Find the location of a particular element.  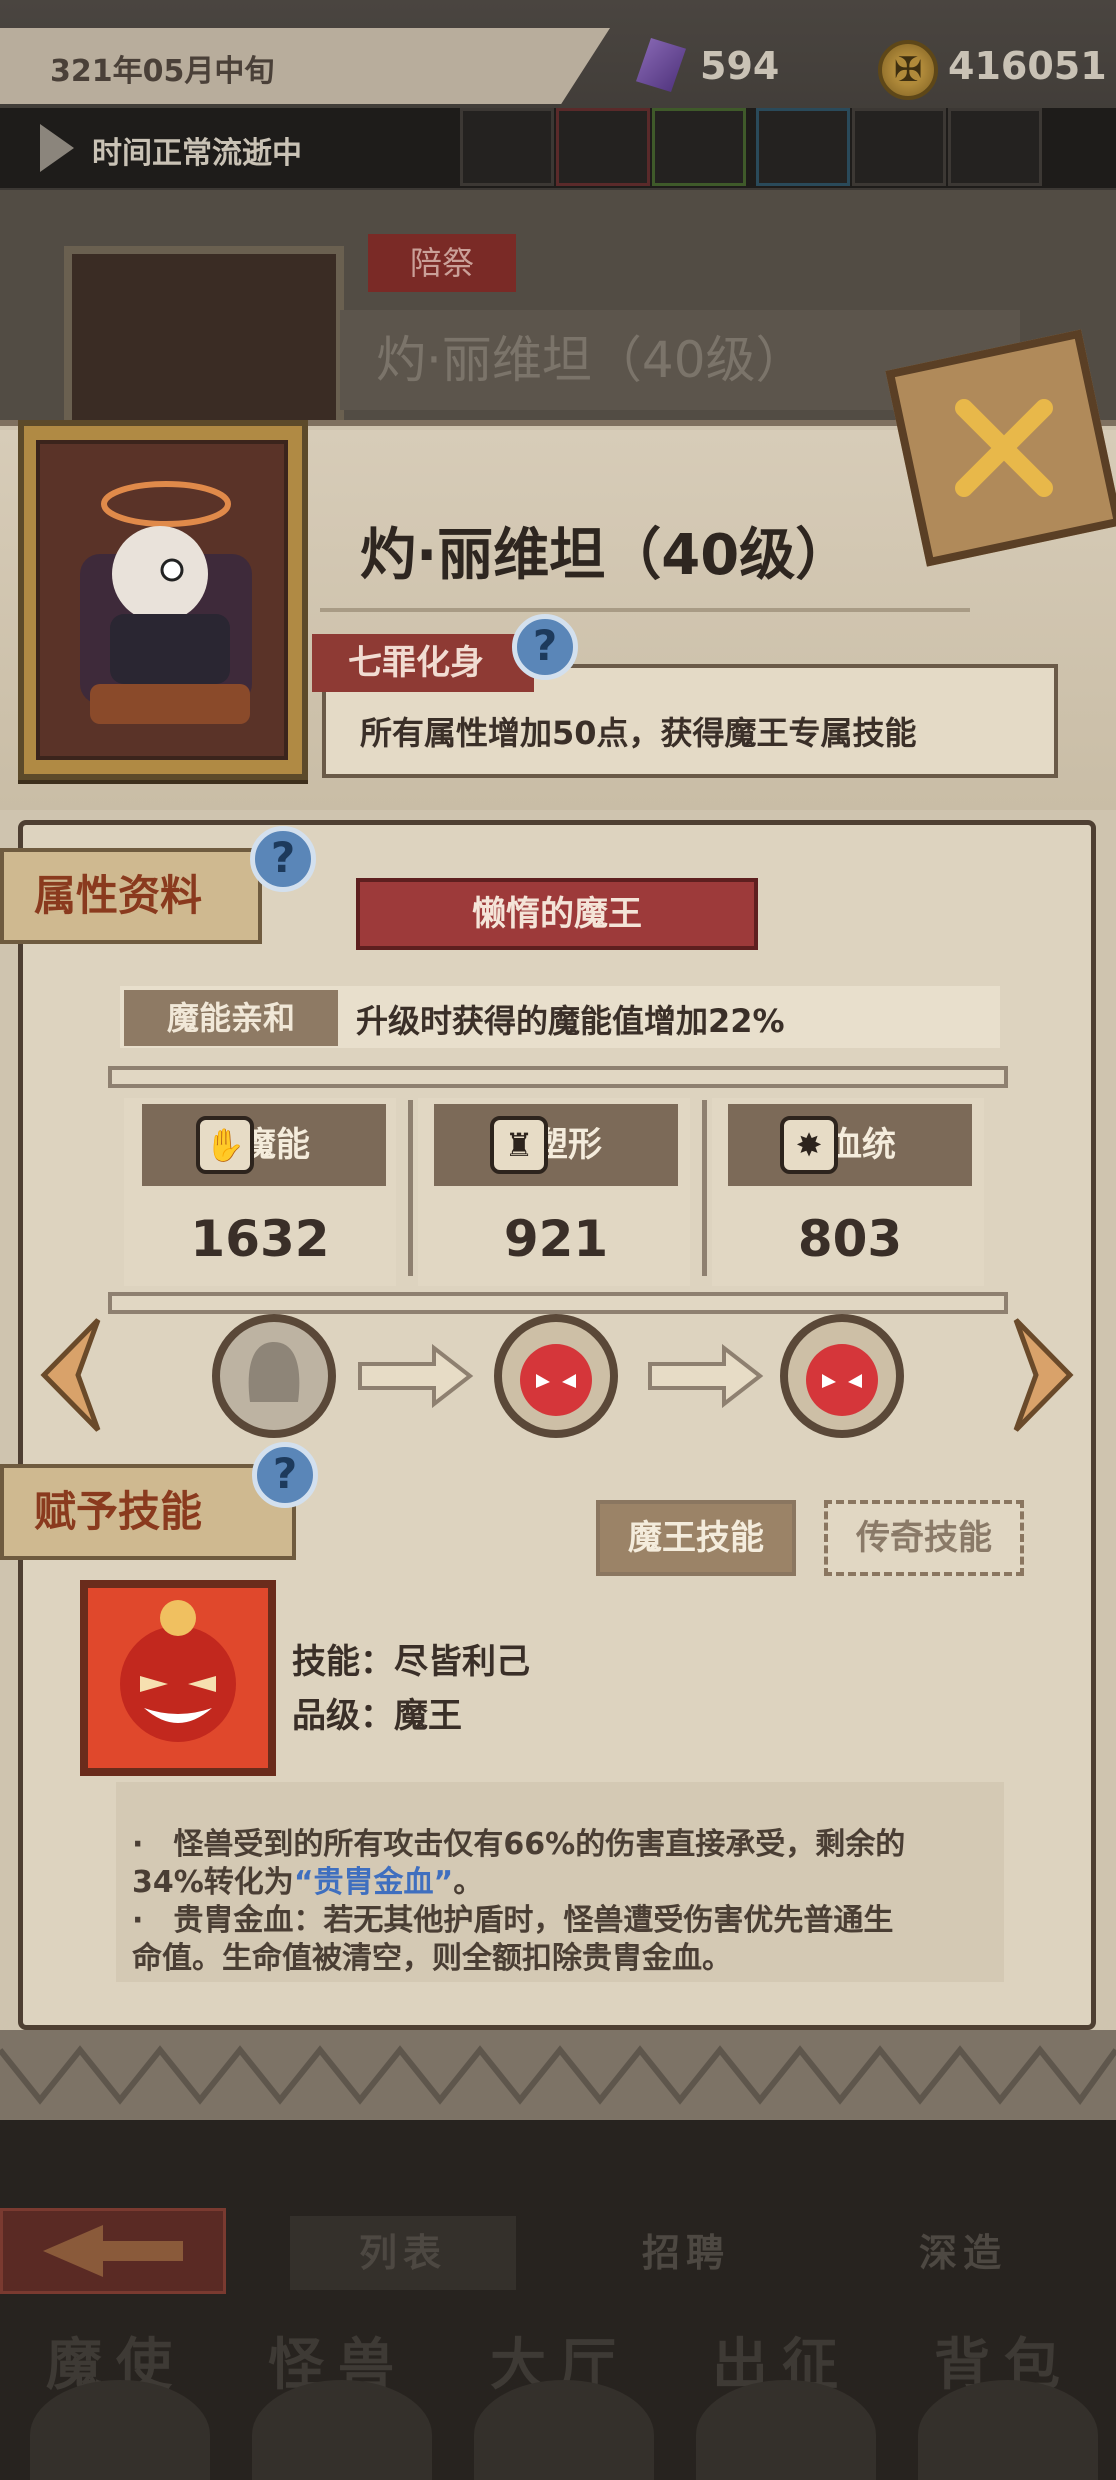

skill-description-line-1b: 34%转化为“贵胄金血”。 is located at coordinates (308, 1882).